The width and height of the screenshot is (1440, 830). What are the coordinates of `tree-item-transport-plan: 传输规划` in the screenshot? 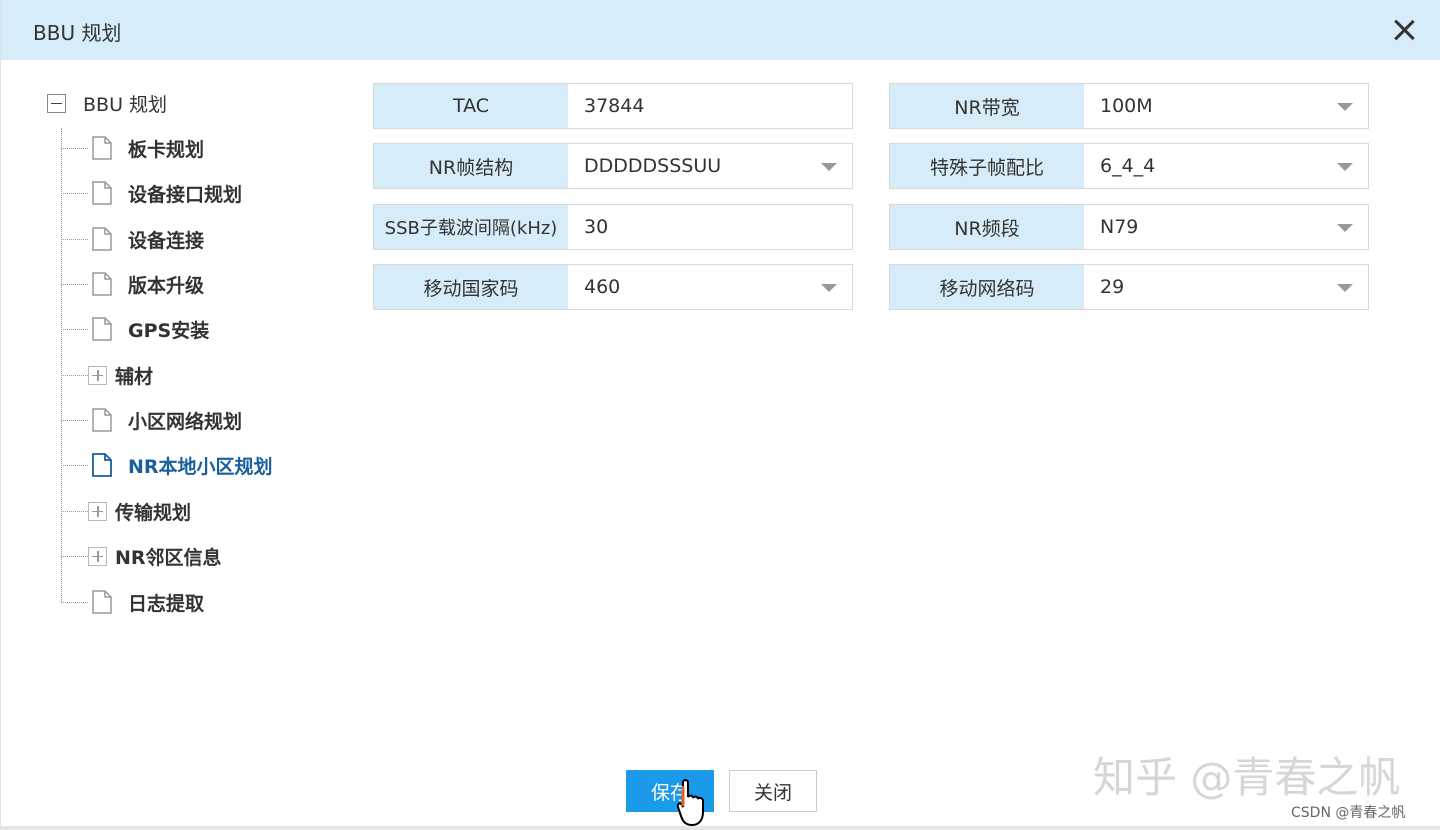 It's located at (126, 511).